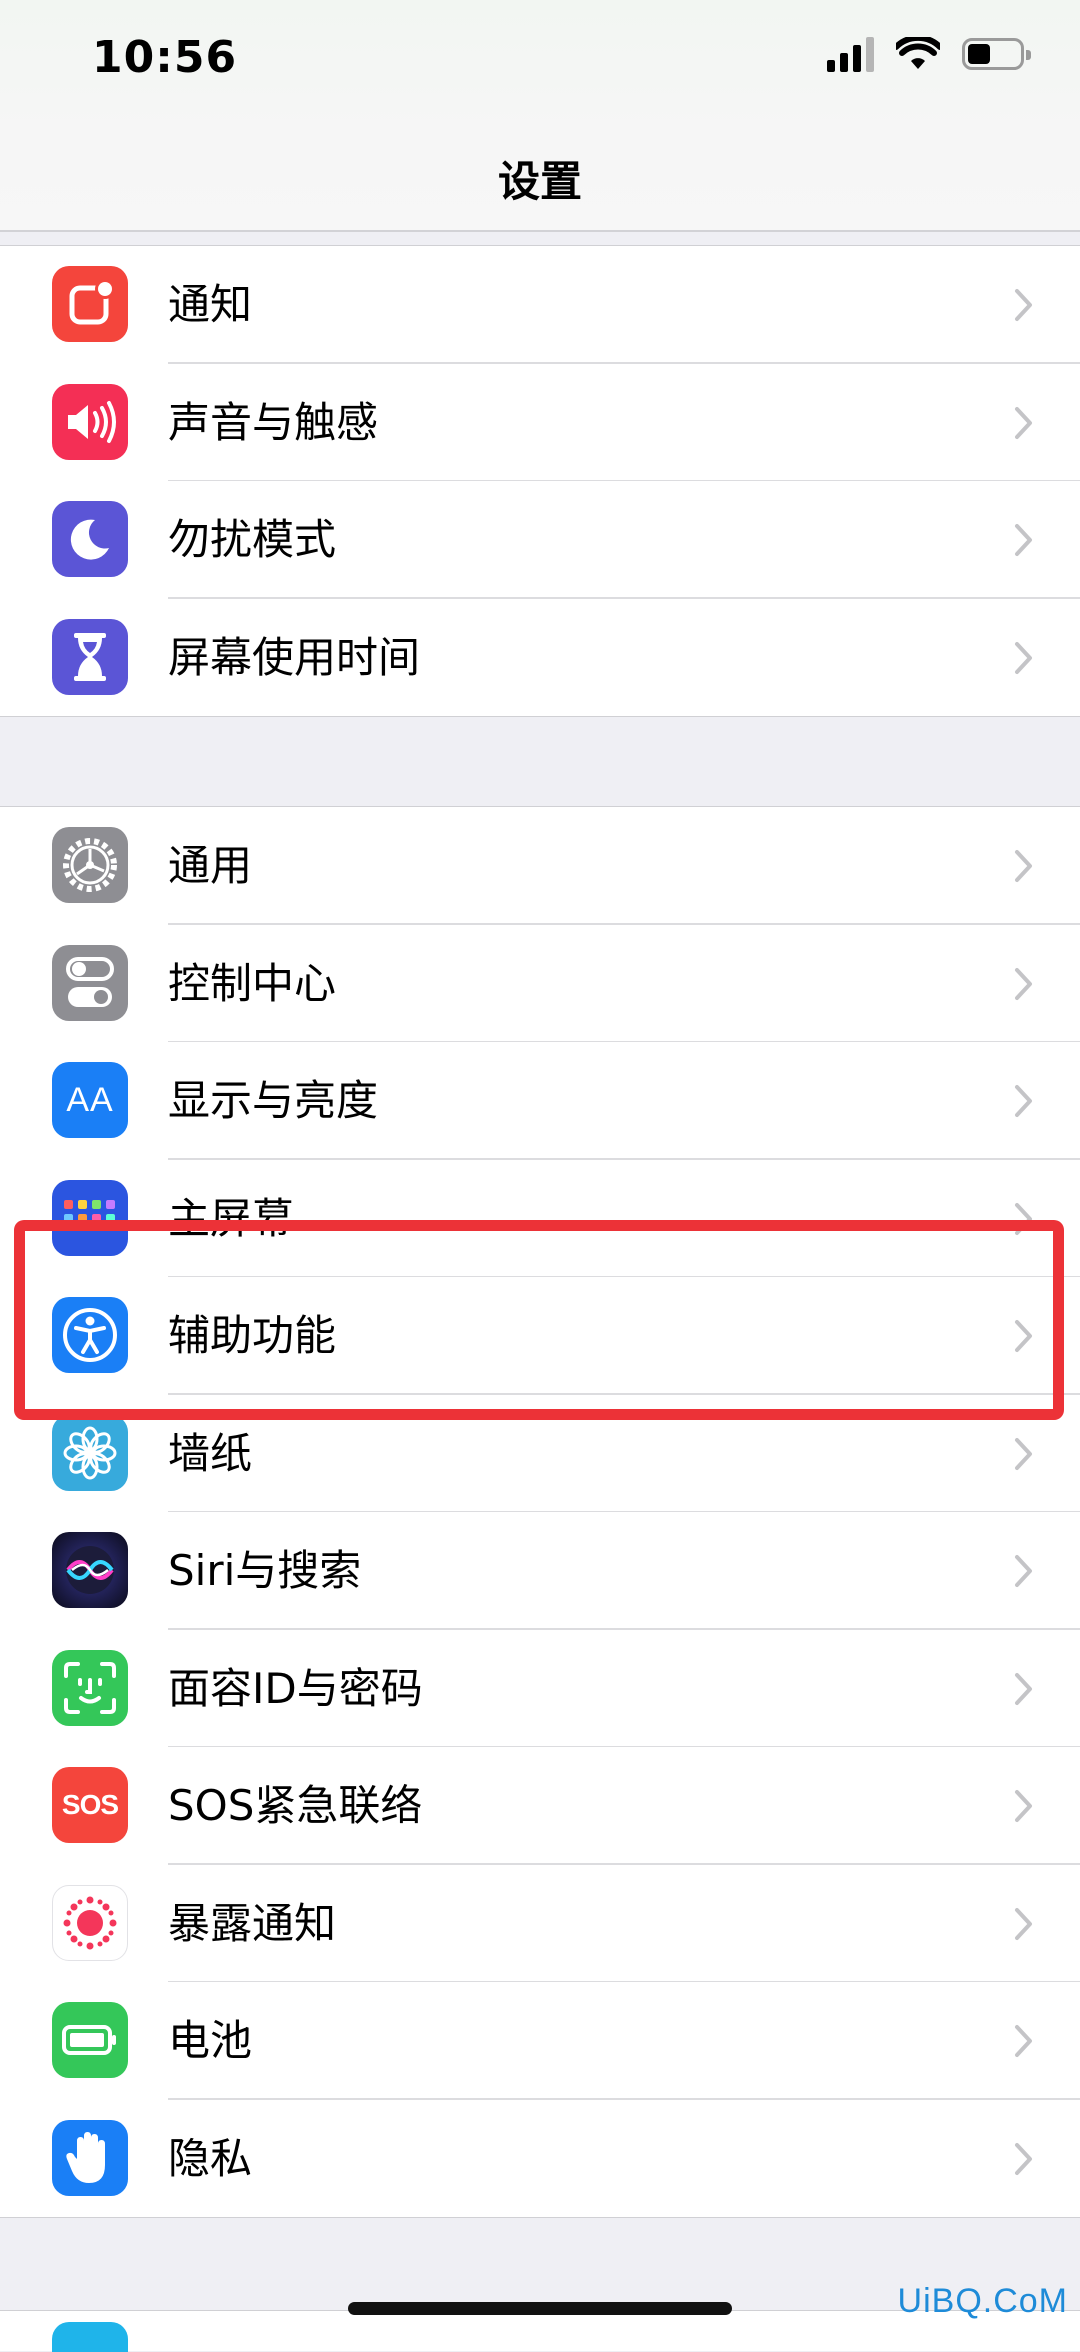  Describe the element at coordinates (165, 57) in the screenshot. I see `status-time: 10:56` at that location.